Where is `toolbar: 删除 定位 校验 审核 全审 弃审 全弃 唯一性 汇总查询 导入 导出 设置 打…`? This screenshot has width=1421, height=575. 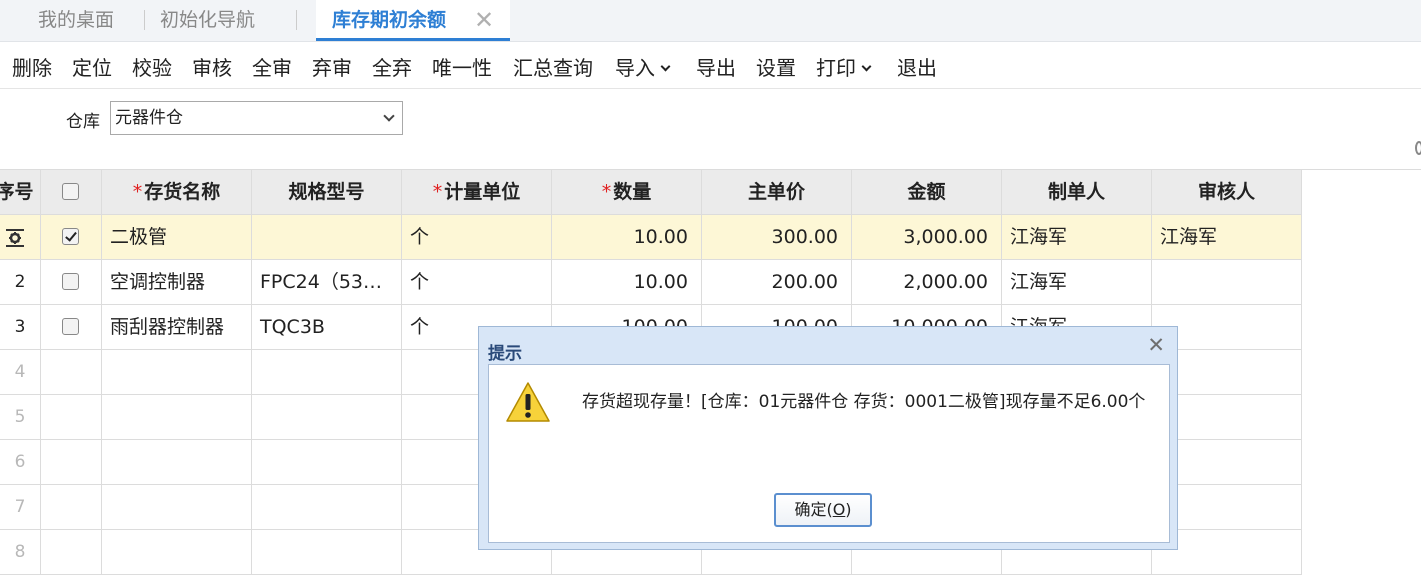
toolbar: 删除 定位 校验 审核 全审 弃审 全弃 唯一性 汇总查询 导入 导出 设置 打… is located at coordinates (710, 66).